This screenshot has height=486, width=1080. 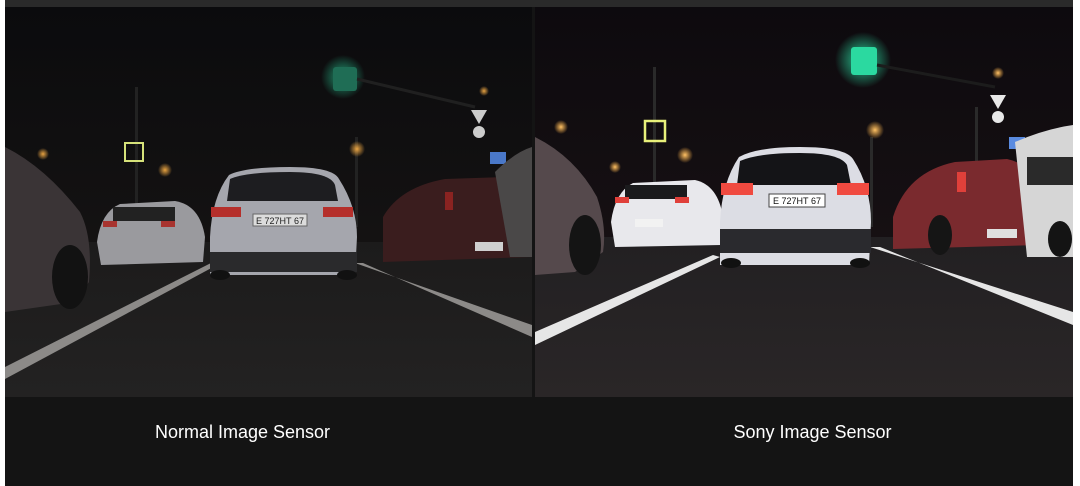 What do you see at coordinates (242, 432) in the screenshot?
I see `caption-normal-sensor: Normal Image Sensor` at bounding box center [242, 432].